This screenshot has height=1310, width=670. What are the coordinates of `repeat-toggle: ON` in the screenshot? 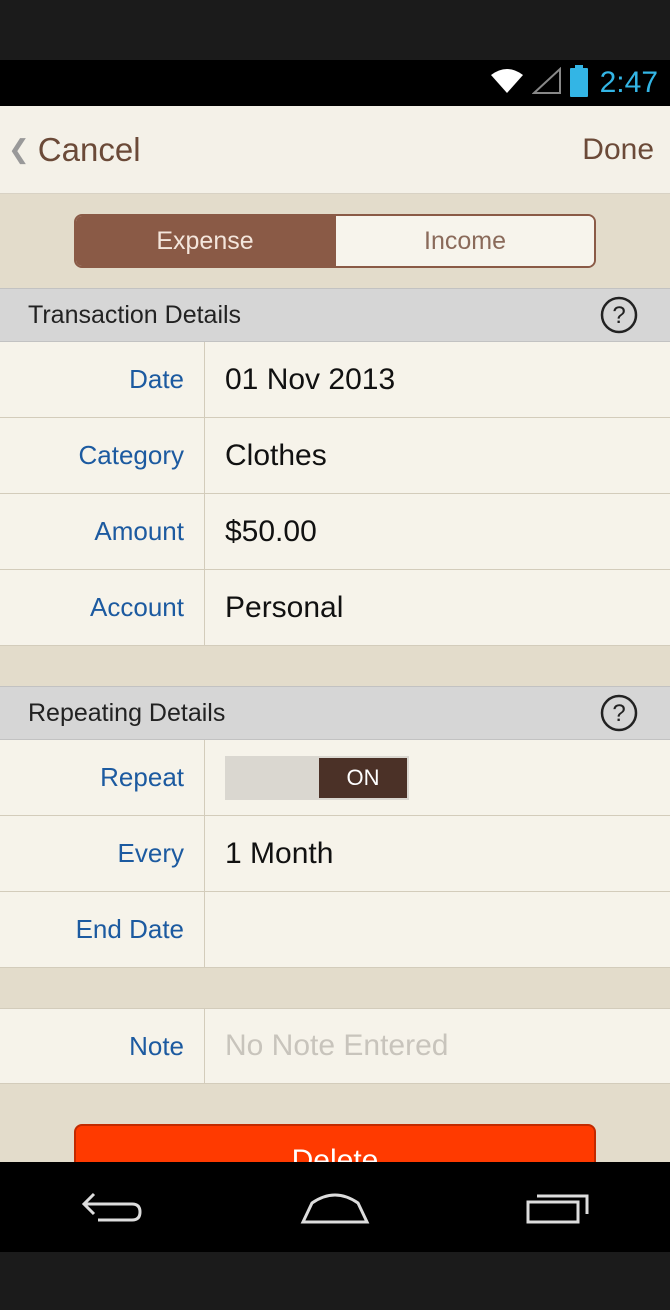 It's located at (317, 777).